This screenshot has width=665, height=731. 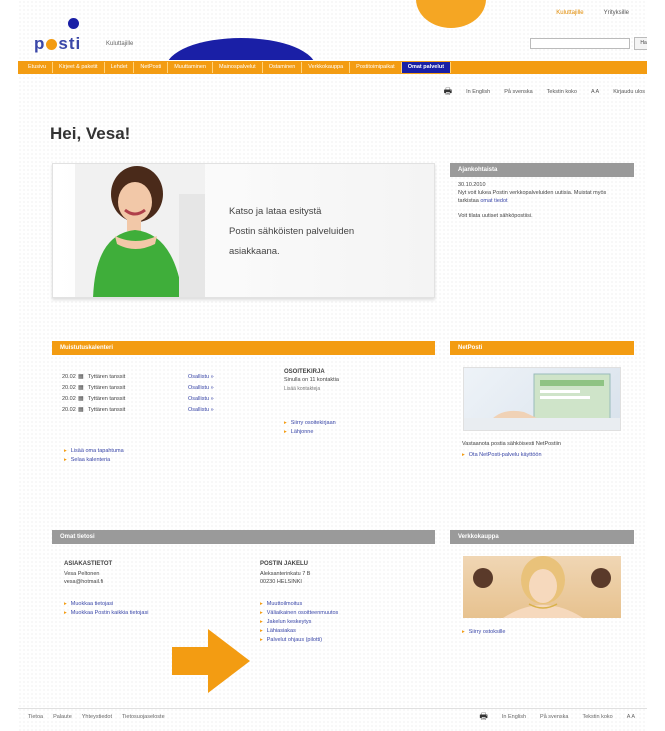 What do you see at coordinates (616, 13) in the screenshot?
I see `top-link-business: Yrityksille` at bounding box center [616, 13].